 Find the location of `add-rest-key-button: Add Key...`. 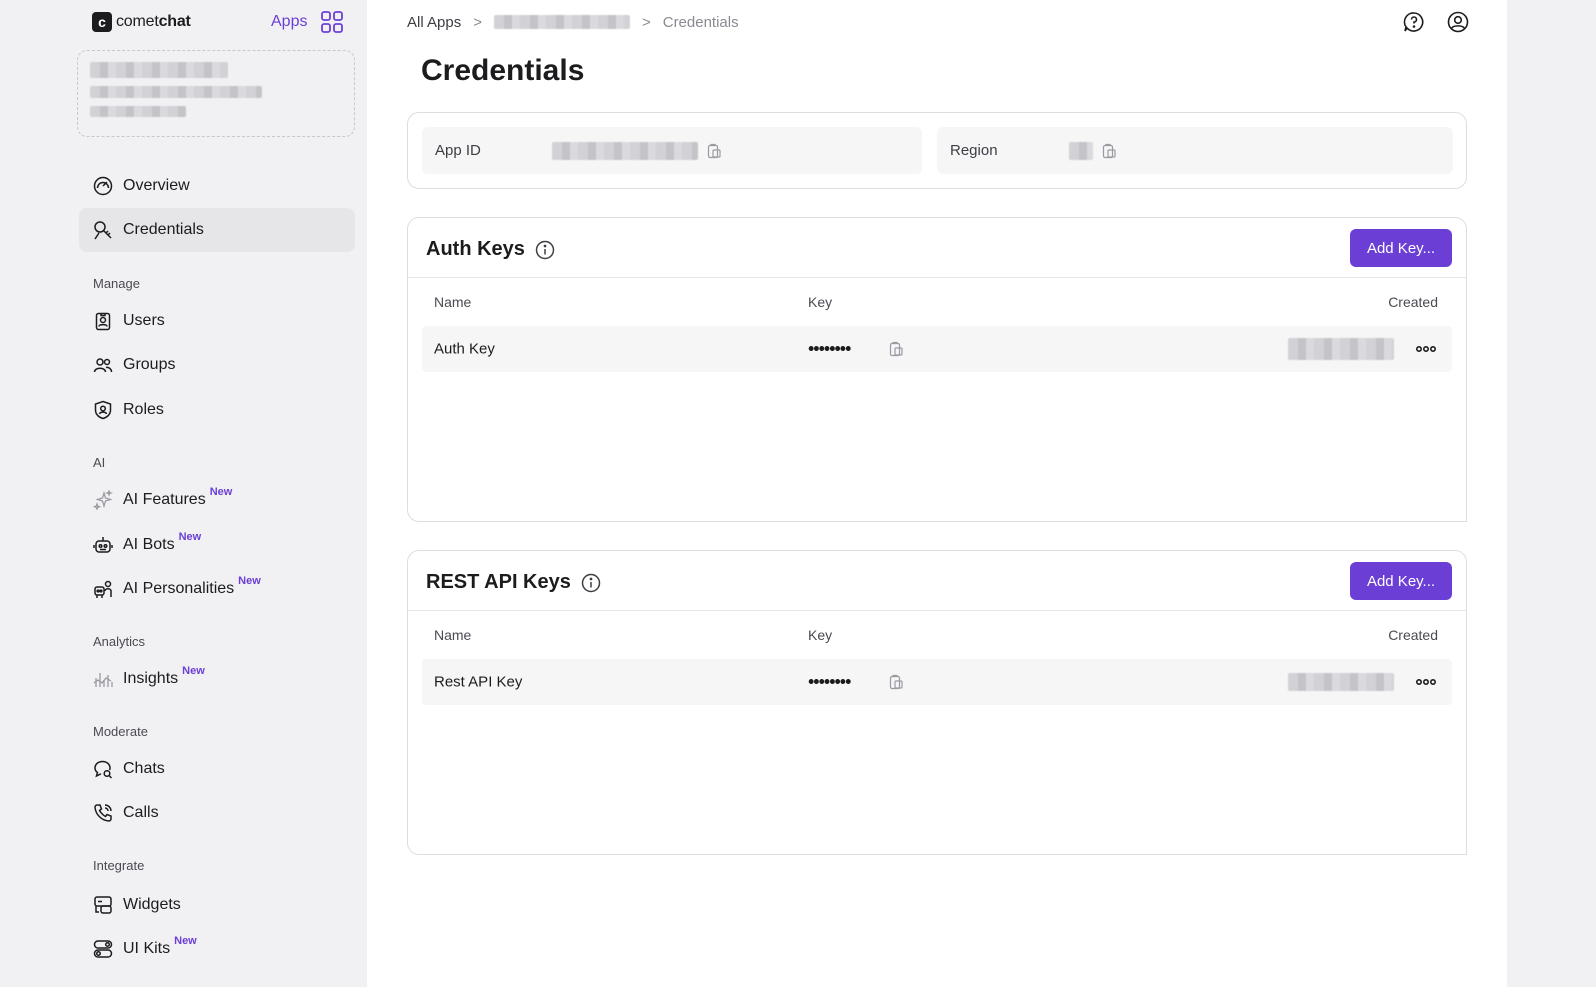

add-rest-key-button: Add Key... is located at coordinates (1401, 581).